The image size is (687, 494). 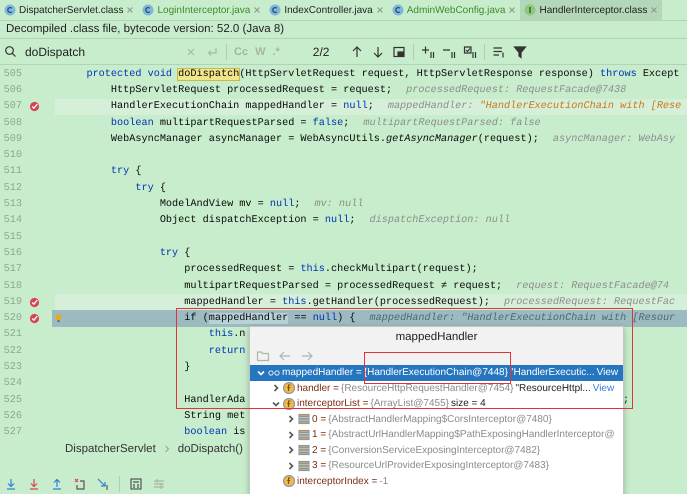 I want to click on breadcrumb-item: doDispatch(), so click(x=210, y=449).